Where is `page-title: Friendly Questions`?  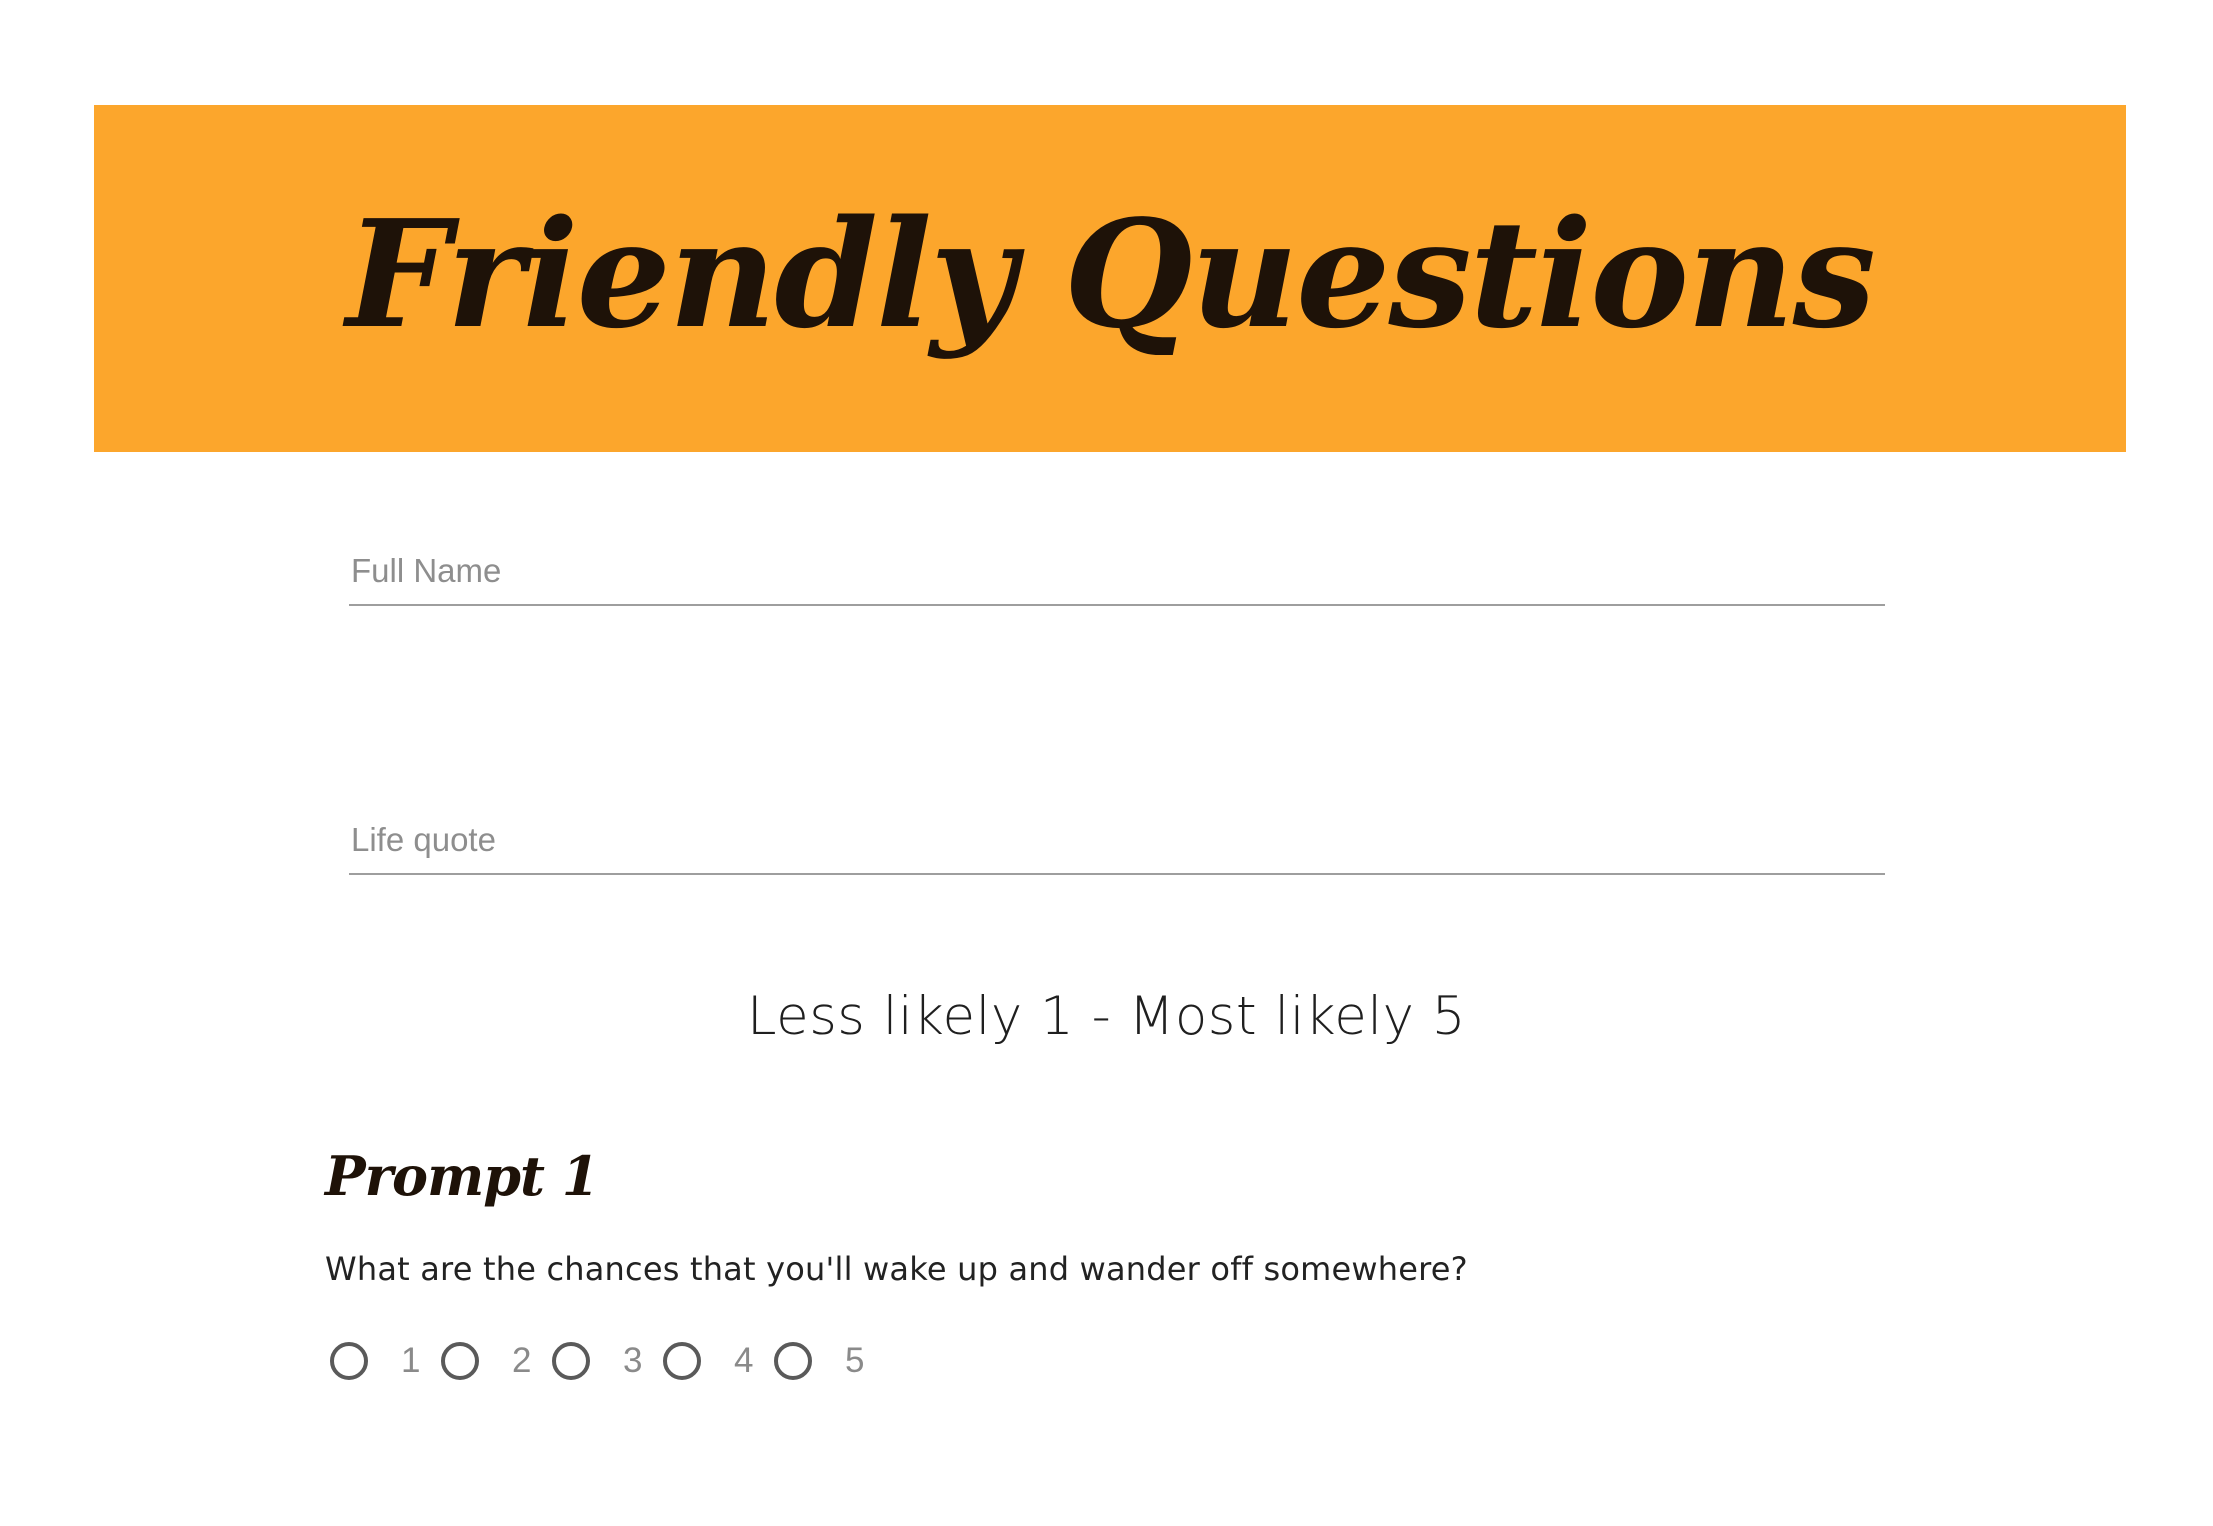 page-title: Friendly Questions is located at coordinates (1111, 273).